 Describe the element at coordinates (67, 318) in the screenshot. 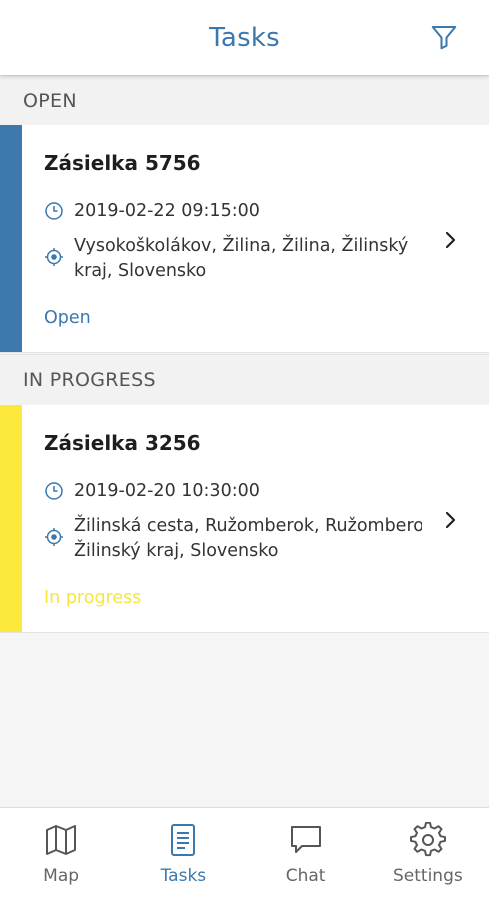

I see `task-status: Open` at that location.